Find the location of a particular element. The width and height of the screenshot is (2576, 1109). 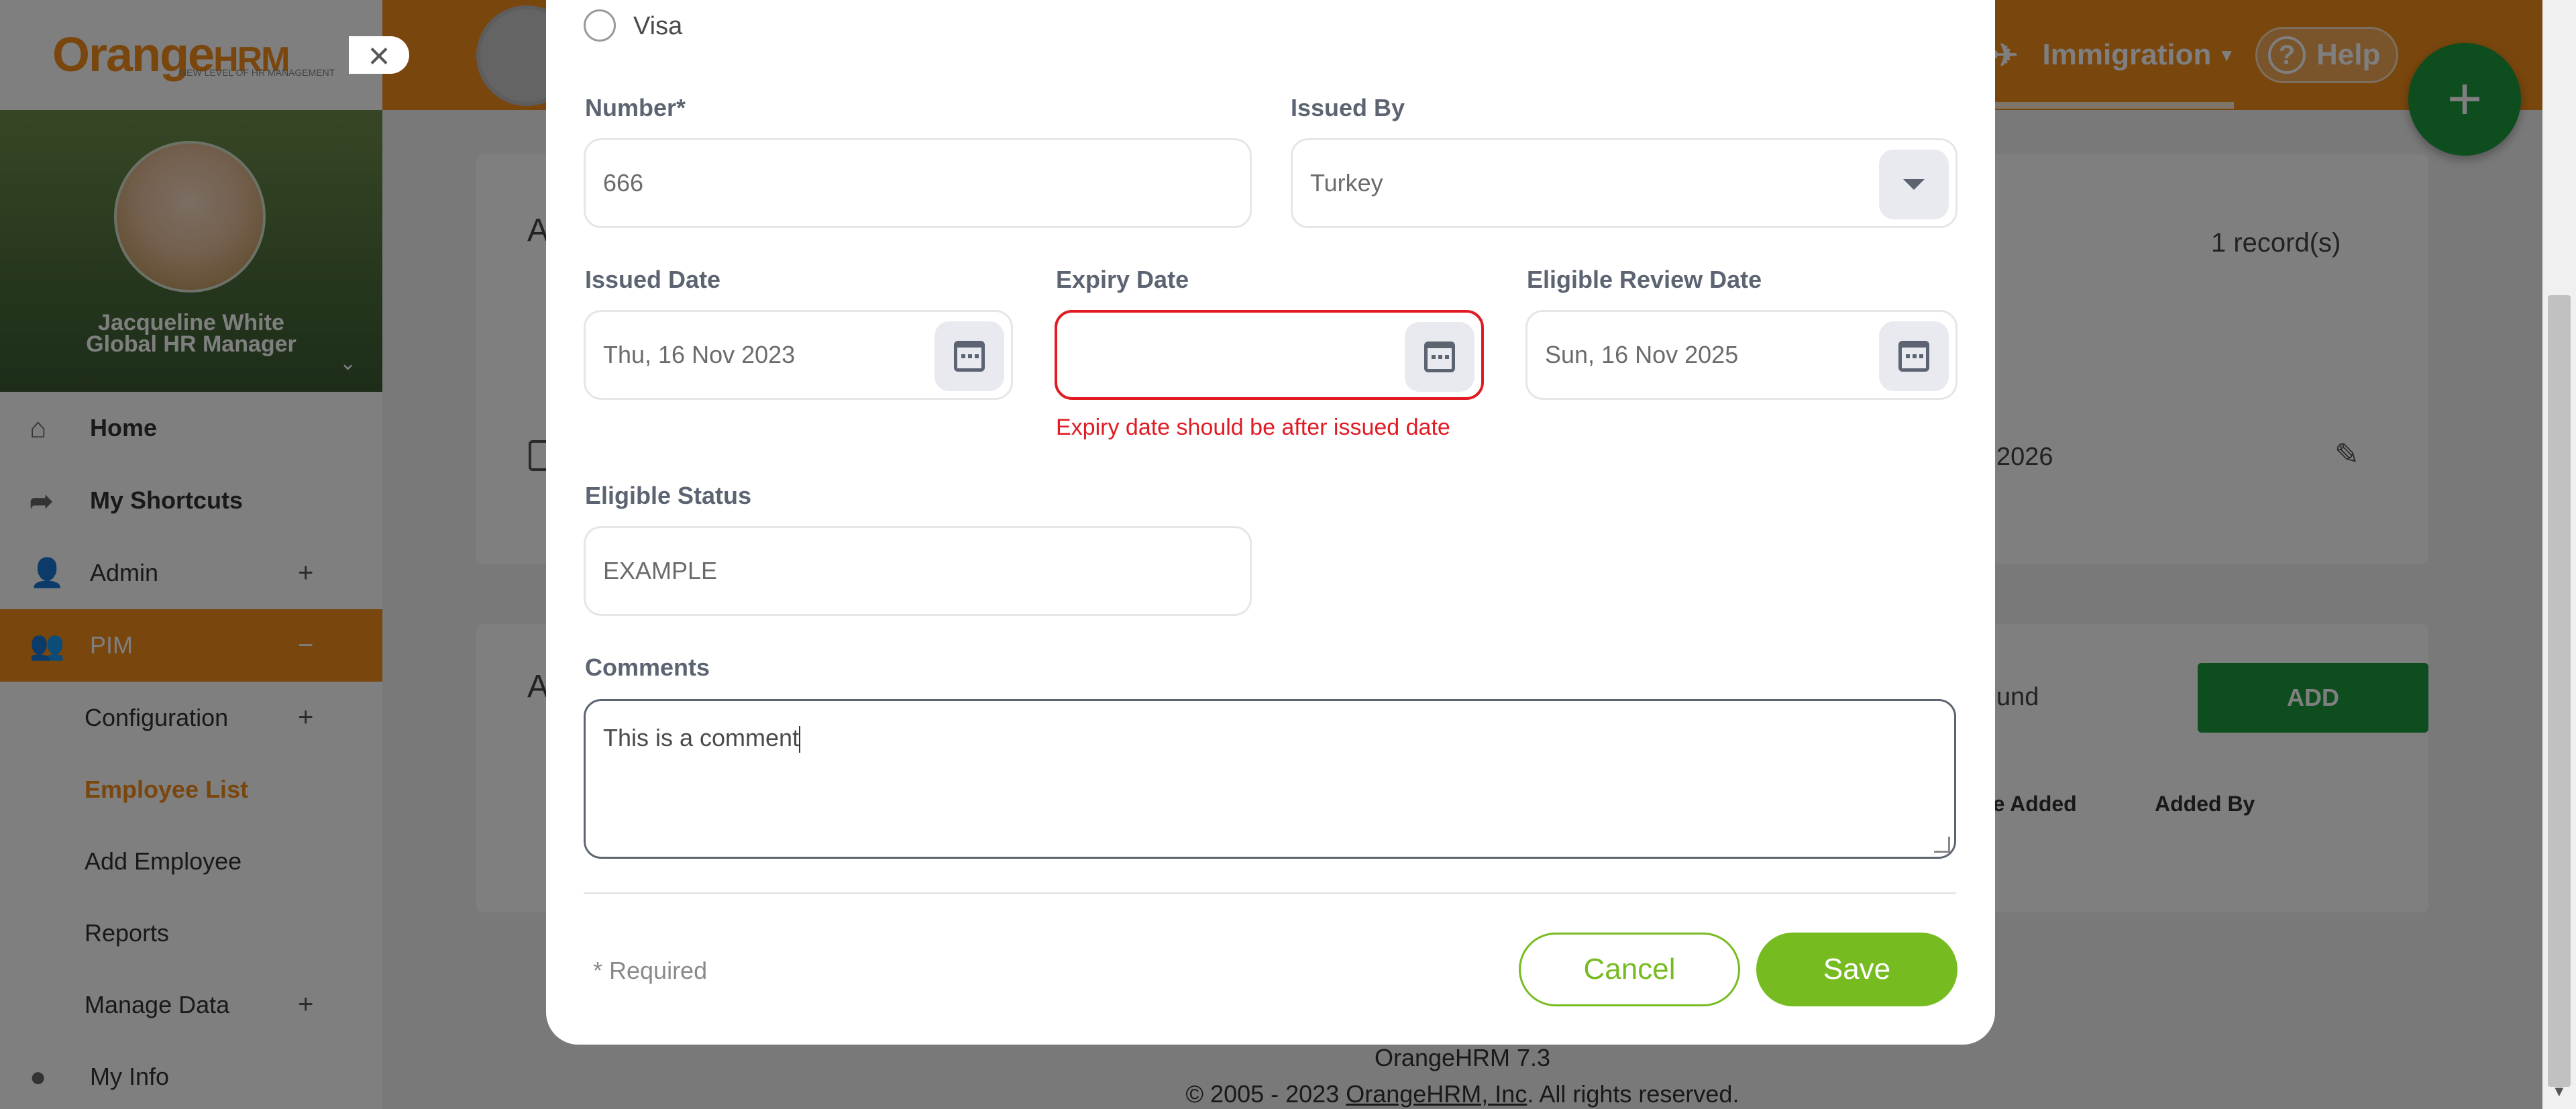

issued-date-value: Thu, 16 Nov 2023 is located at coordinates (699, 354).